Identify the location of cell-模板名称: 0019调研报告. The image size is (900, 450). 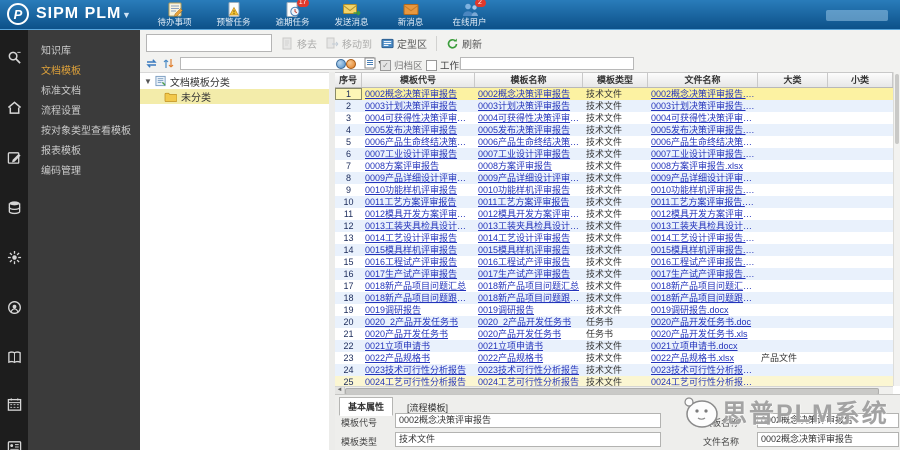
(529, 310).